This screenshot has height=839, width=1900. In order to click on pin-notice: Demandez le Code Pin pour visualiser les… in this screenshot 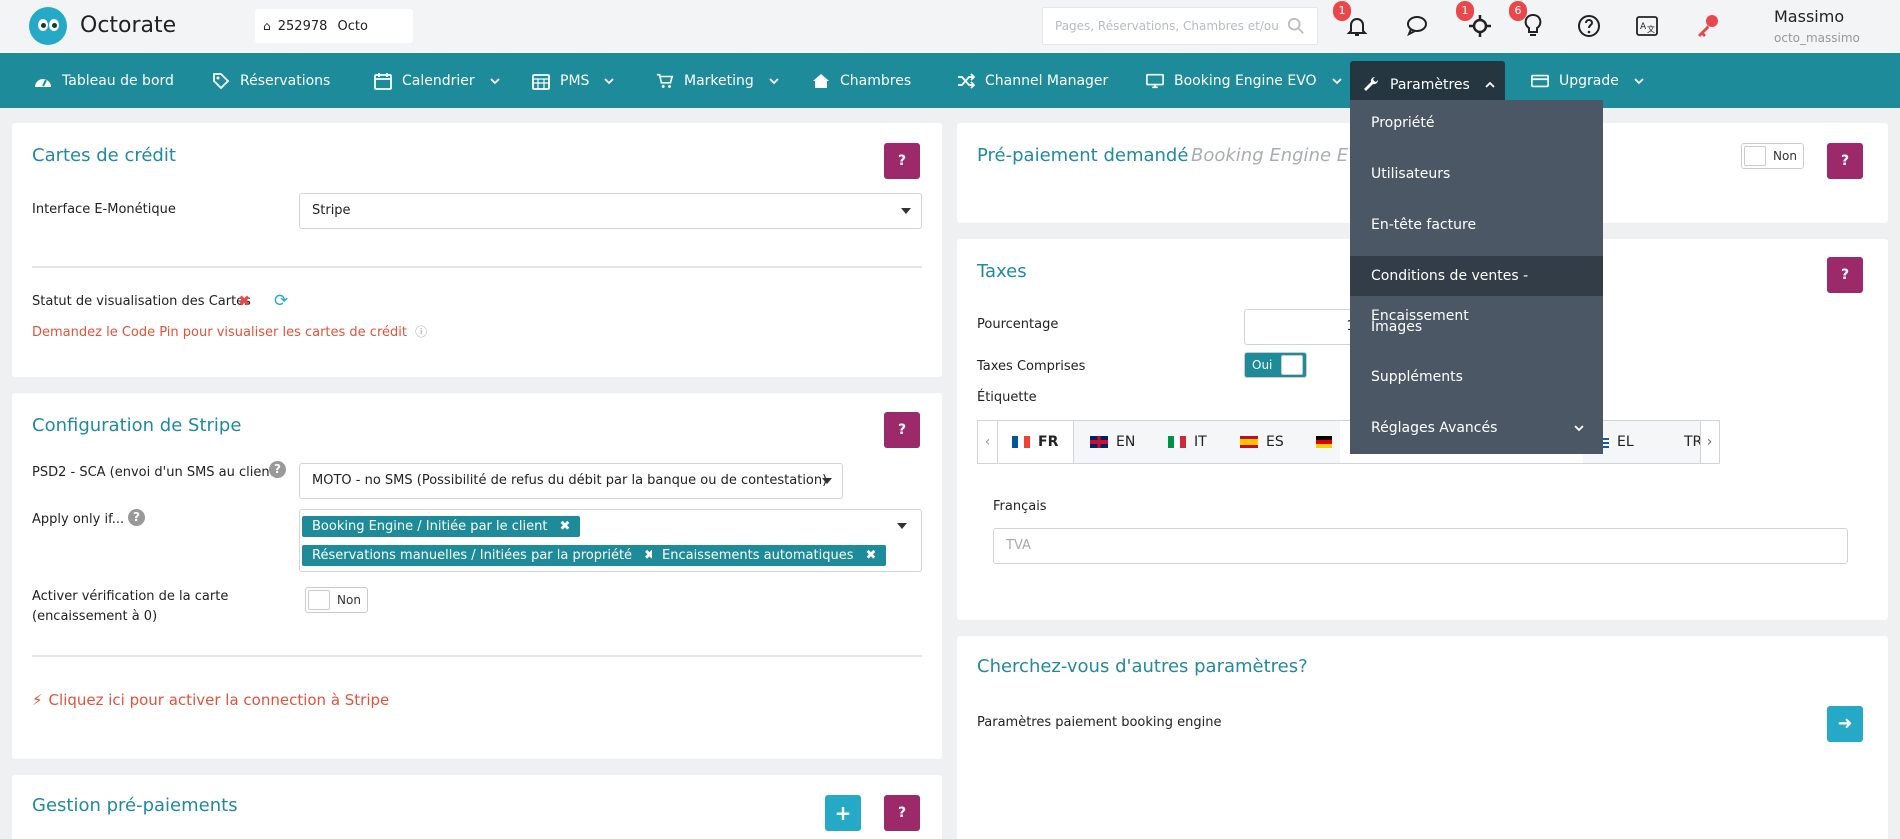, I will do `click(229, 332)`.